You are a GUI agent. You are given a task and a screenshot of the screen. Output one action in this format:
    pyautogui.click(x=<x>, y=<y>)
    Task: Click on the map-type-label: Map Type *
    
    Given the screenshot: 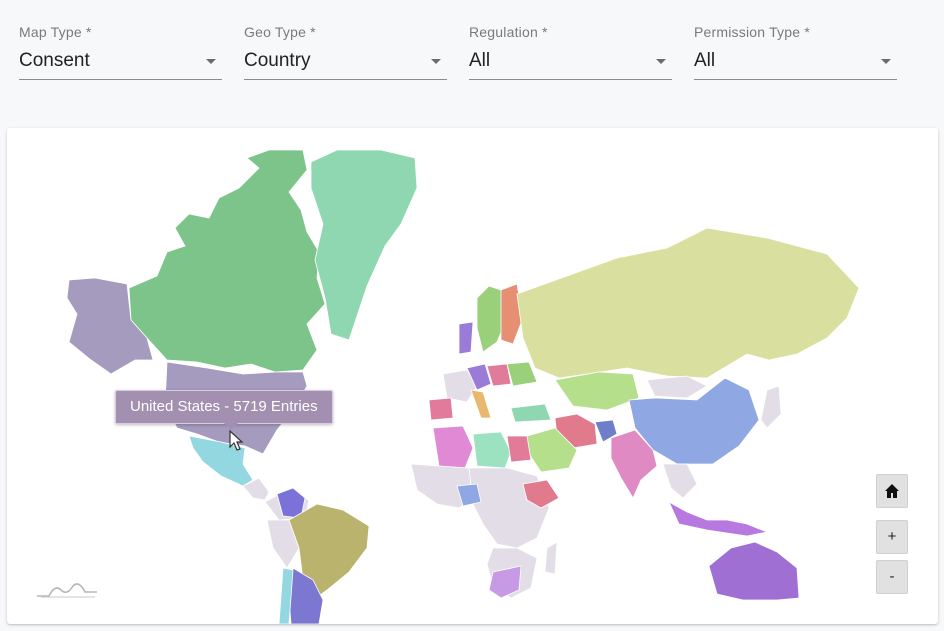 What is the action you would take?
    pyautogui.click(x=55, y=32)
    